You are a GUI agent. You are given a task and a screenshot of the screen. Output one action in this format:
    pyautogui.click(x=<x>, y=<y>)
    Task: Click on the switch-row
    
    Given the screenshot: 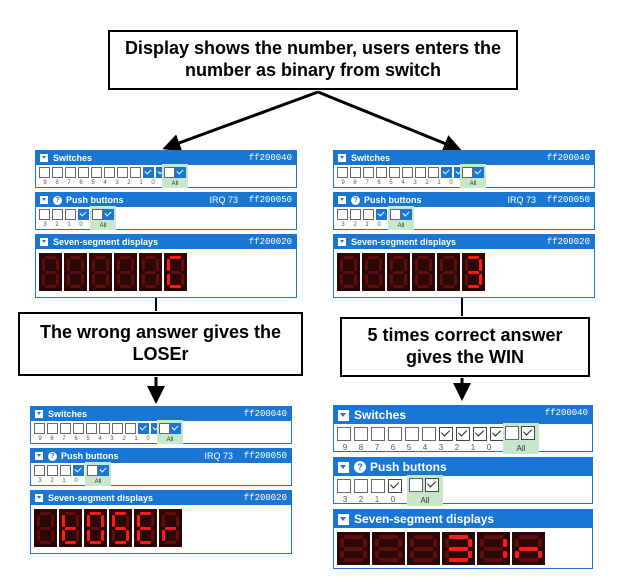 What is the action you would take?
    pyautogui.click(x=99, y=428)
    